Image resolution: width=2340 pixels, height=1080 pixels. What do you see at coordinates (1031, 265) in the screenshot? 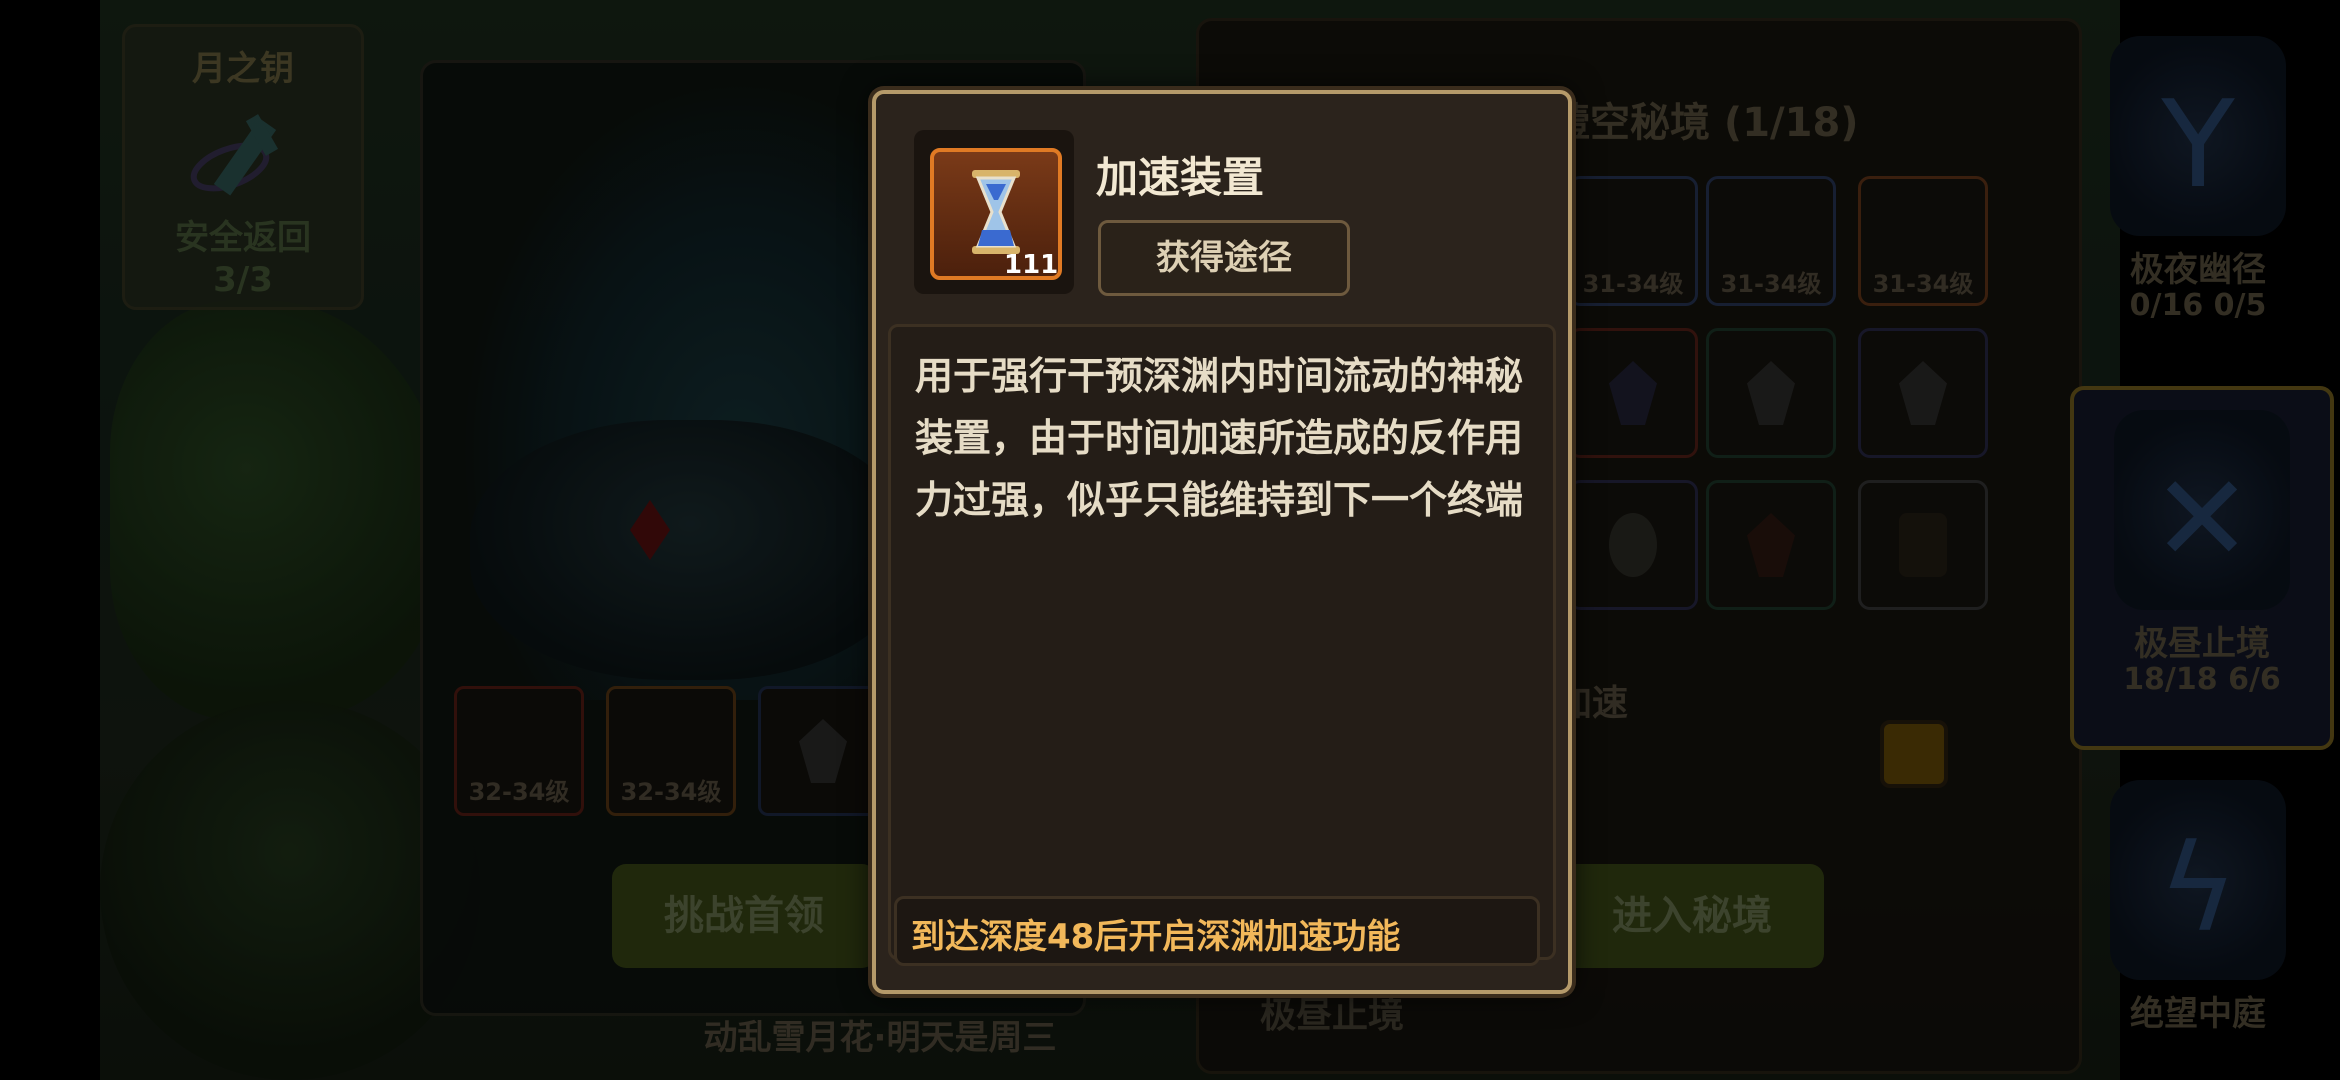
I see `item-quantity: 111` at bounding box center [1031, 265].